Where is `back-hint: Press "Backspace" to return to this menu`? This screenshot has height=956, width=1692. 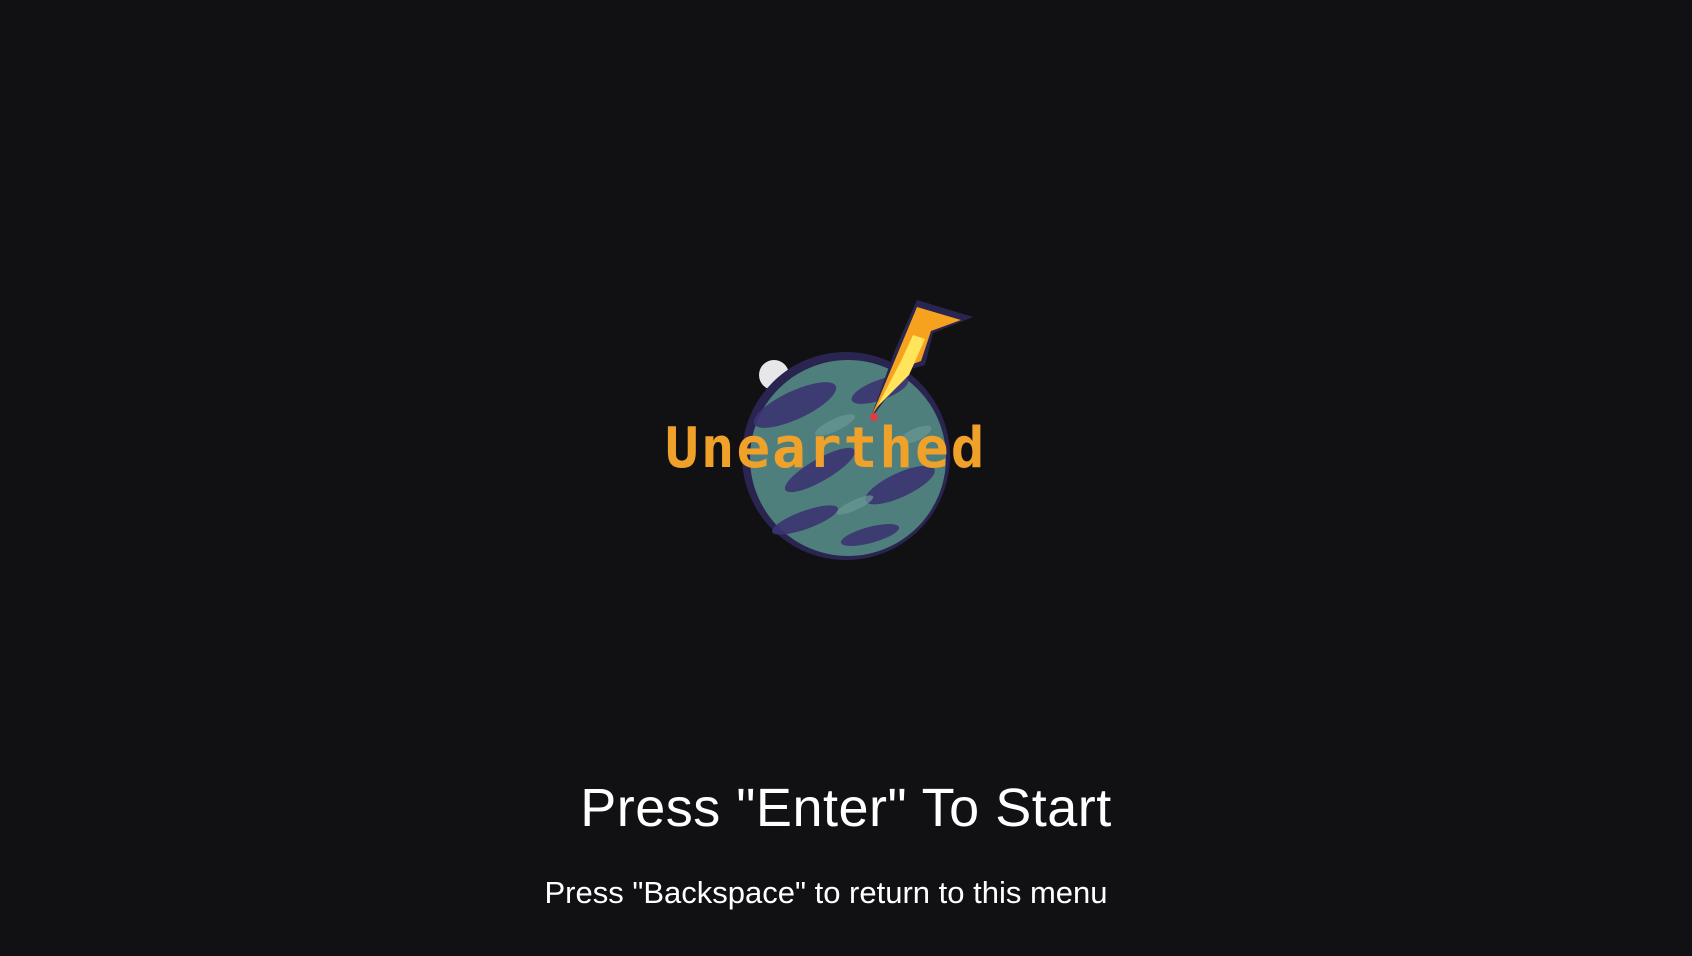
back-hint: Press "Backspace" to return to this menu is located at coordinates (826, 892).